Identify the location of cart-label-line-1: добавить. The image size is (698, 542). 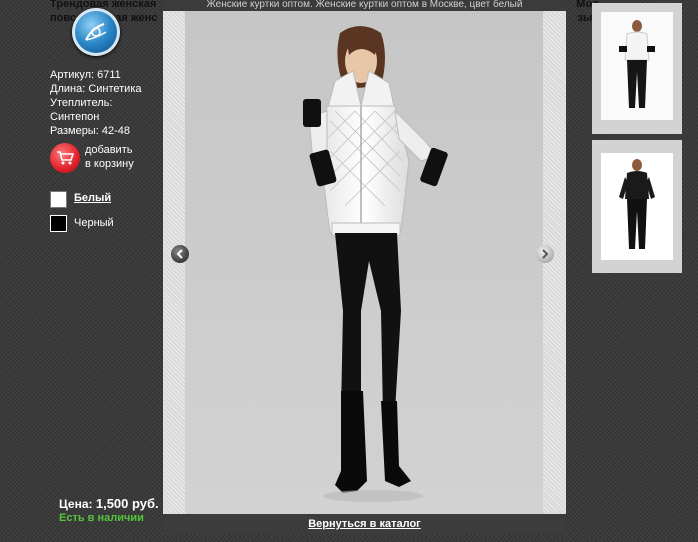
(120, 150).